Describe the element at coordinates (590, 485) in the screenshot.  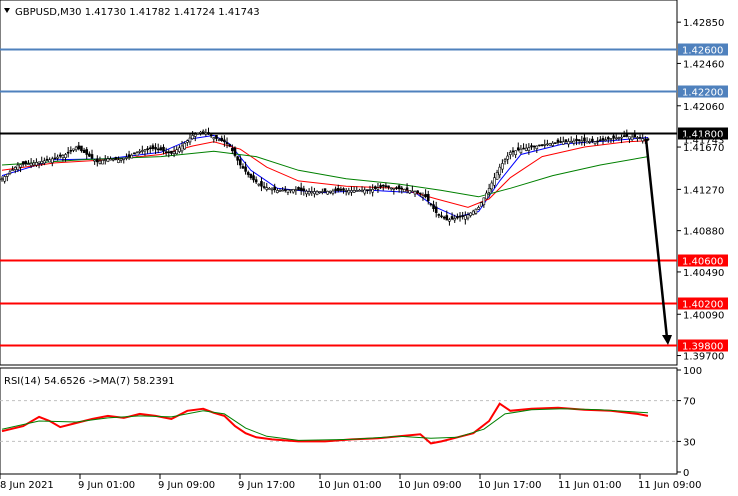
I see `time-tick-label-7: 11 Jun 01:00` at that location.